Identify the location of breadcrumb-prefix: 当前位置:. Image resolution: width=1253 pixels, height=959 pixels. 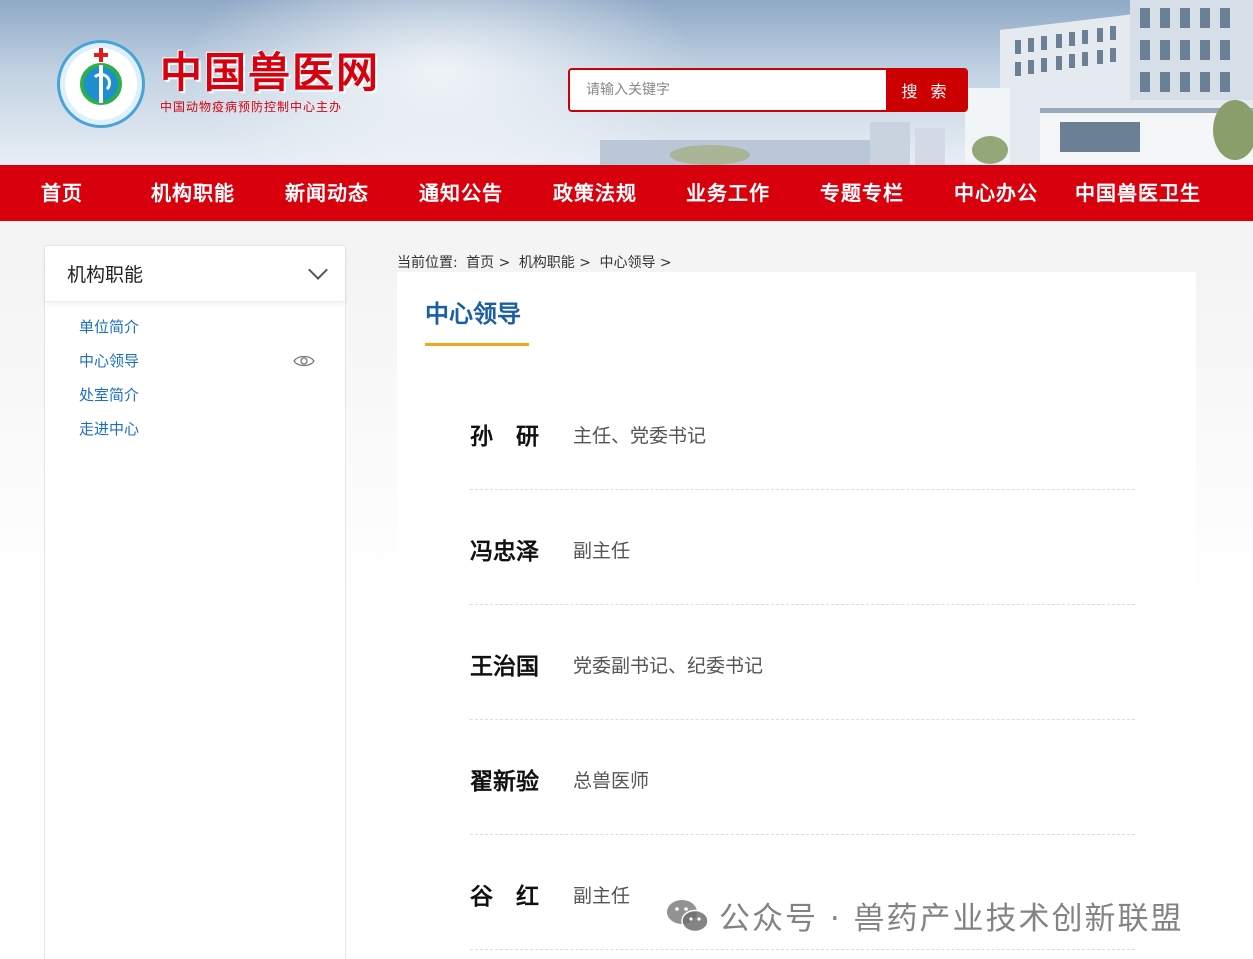
(427, 263).